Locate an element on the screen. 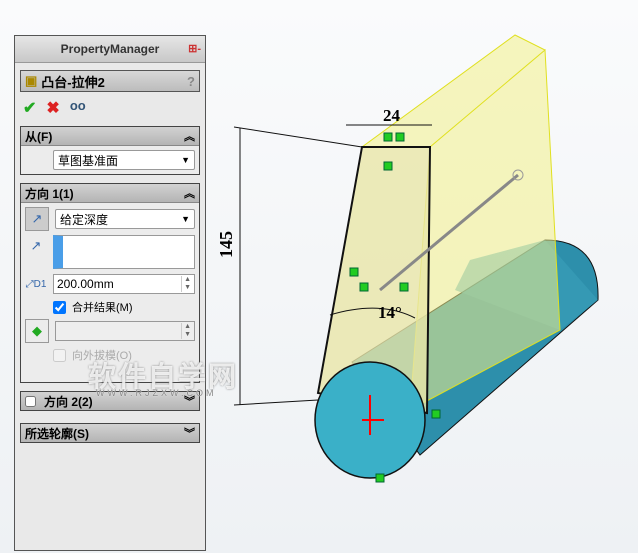 Image resolution: width=638 pixels, height=558 pixels. direction1-header: 方向 1(1) ︽ is located at coordinates (110, 193).